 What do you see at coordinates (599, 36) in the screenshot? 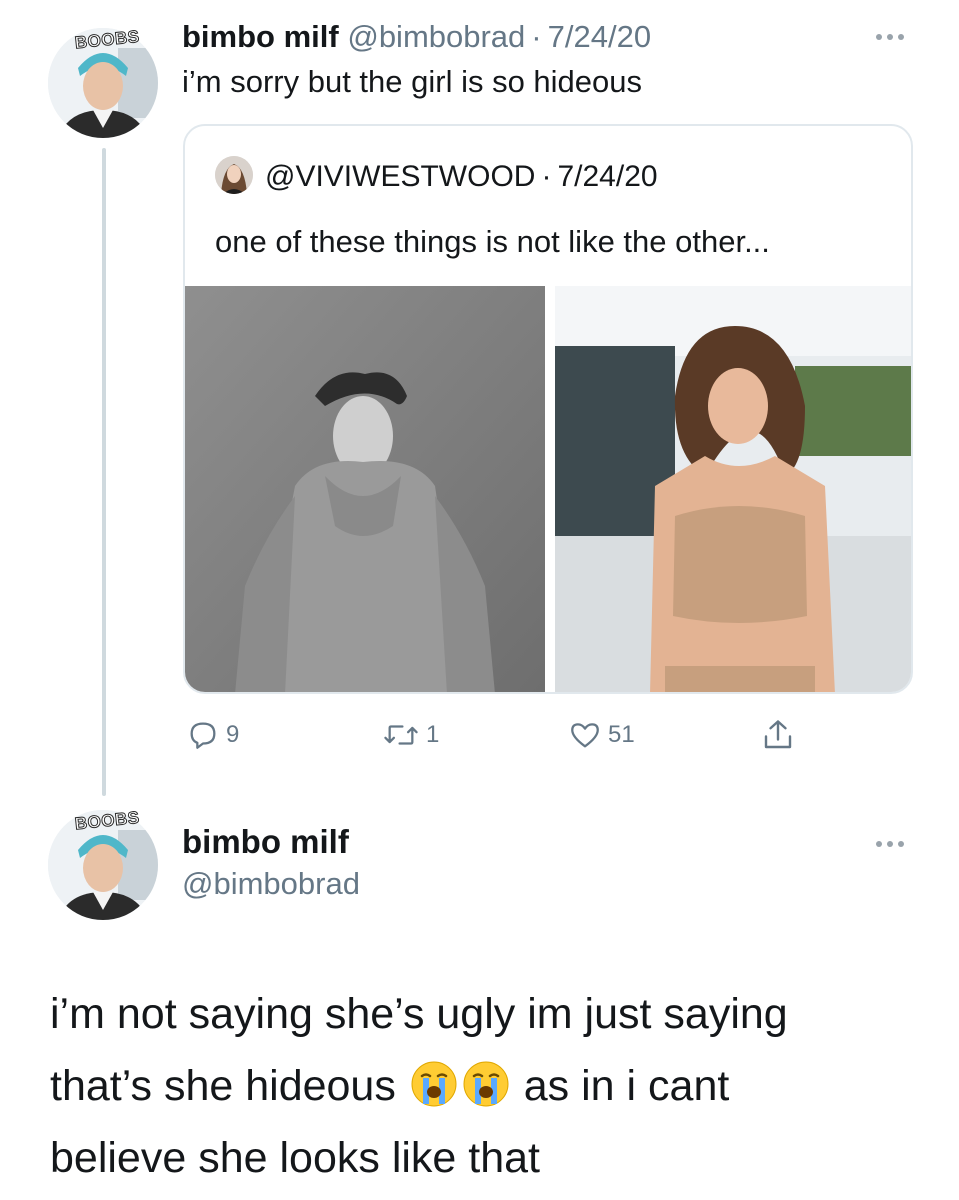
I see `timestamp: 7/24/20` at bounding box center [599, 36].